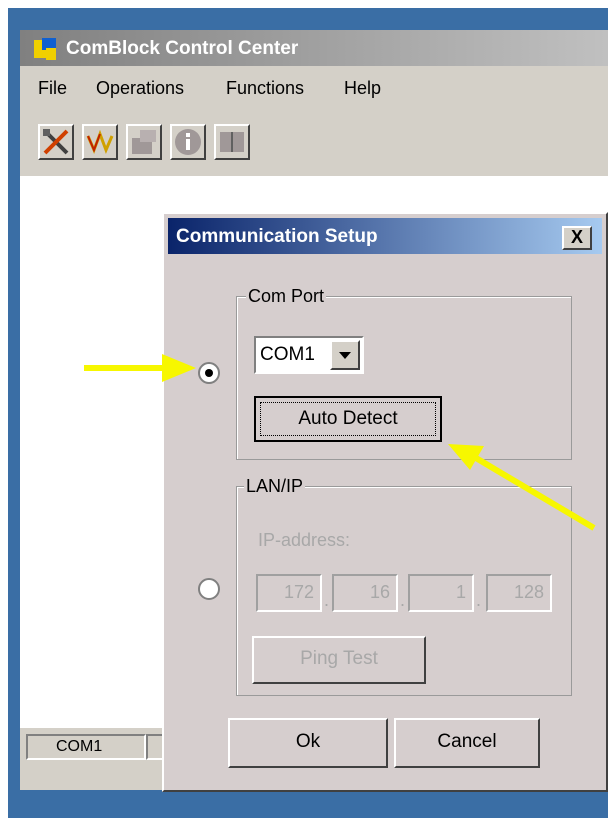 This screenshot has height=818, width=608. I want to click on arrow-to-radio-icon, so click(140, 368).